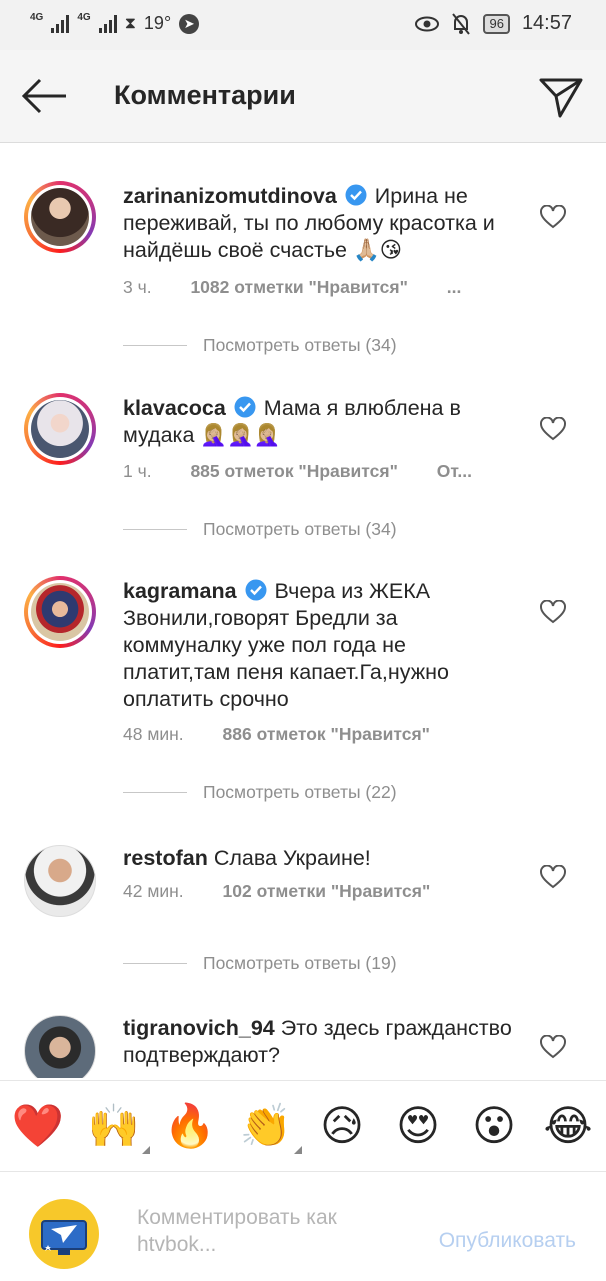  Describe the element at coordinates (137, 287) in the screenshot. I see `comment-time: 3 ч.` at that location.